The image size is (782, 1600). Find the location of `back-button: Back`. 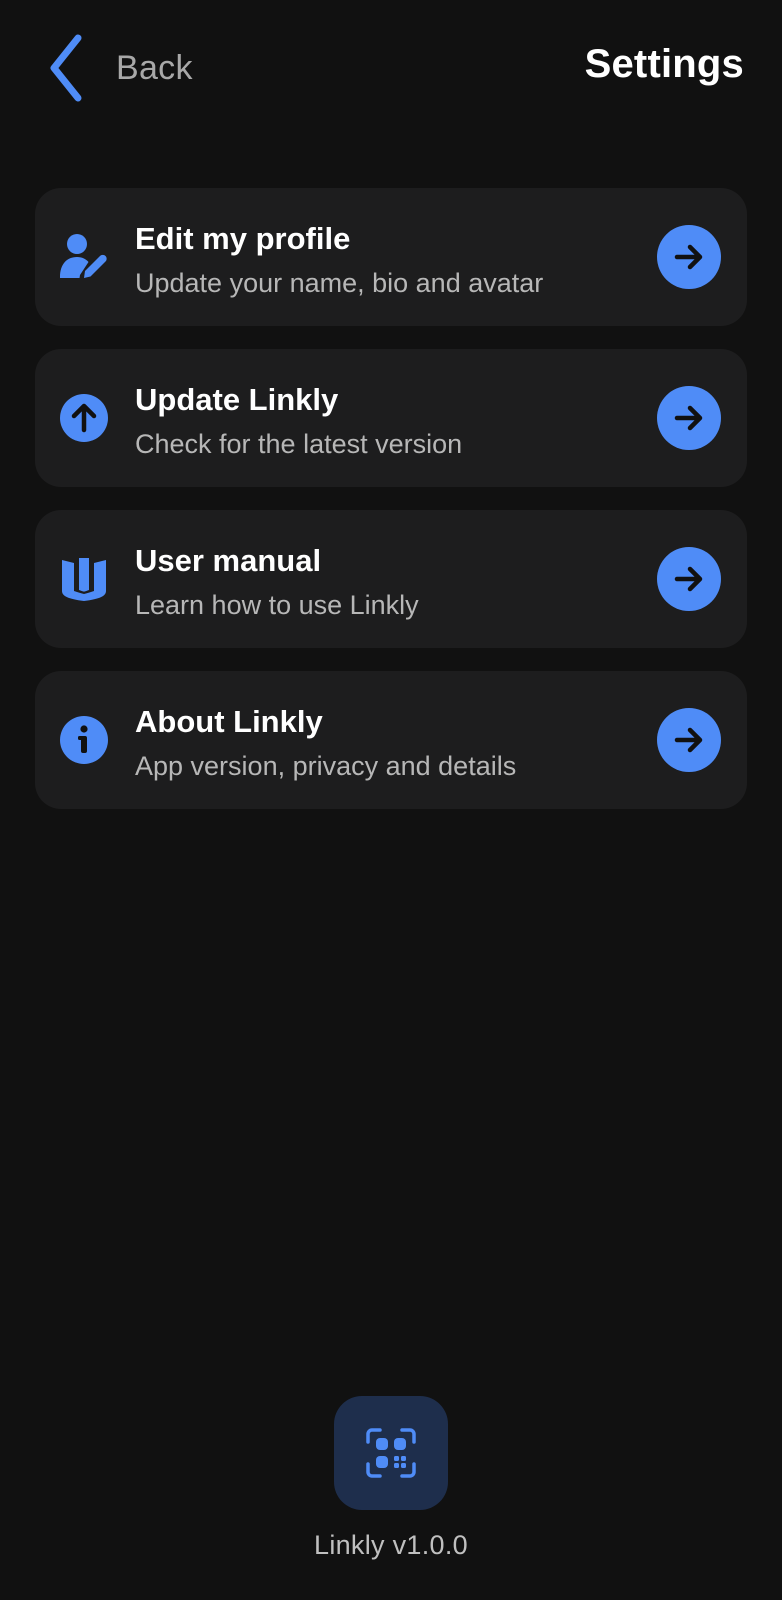

back-button: Back is located at coordinates (119, 68).